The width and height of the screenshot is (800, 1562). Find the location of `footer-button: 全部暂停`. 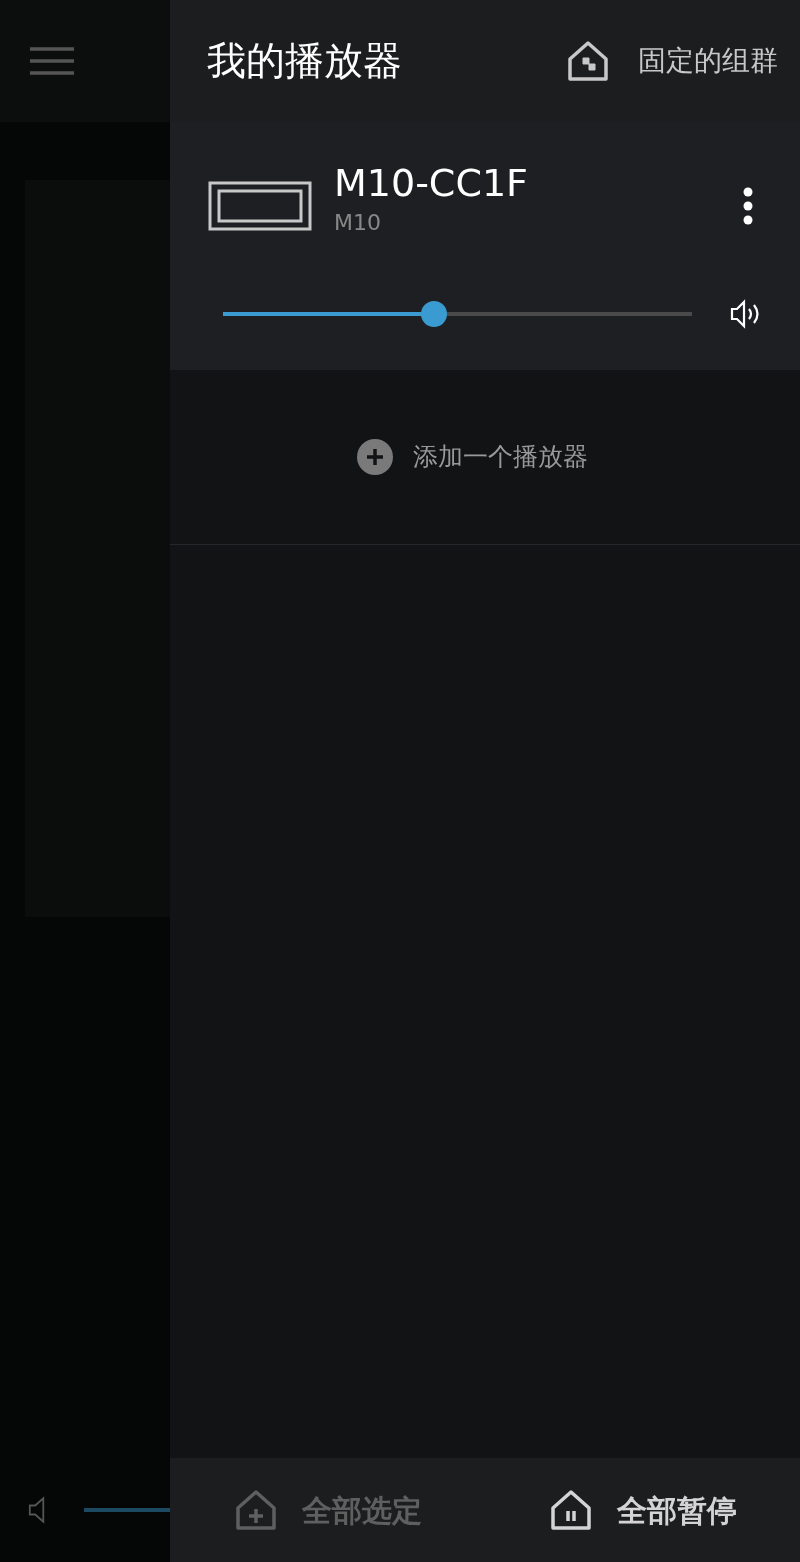

footer-button: 全部暂停 is located at coordinates (642, 1510).